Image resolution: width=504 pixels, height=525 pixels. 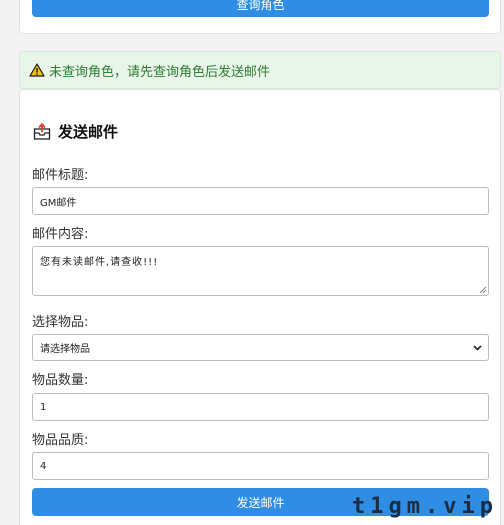 I want to click on send-mail-title-text: 发送邮件, so click(x=88, y=132).